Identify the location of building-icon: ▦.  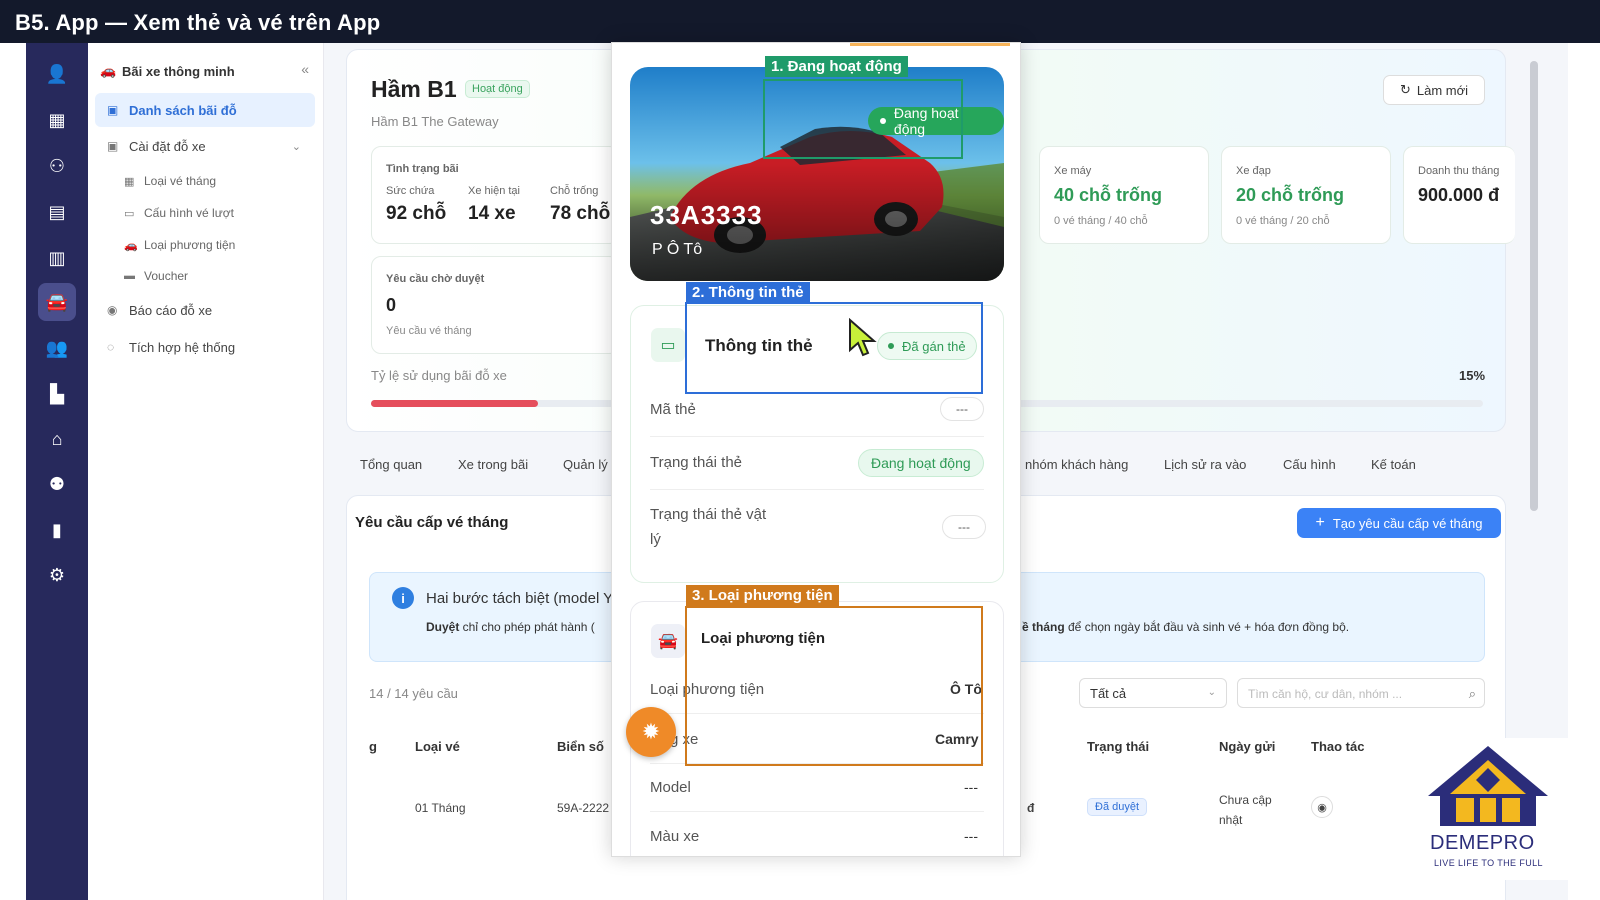
(57, 120).